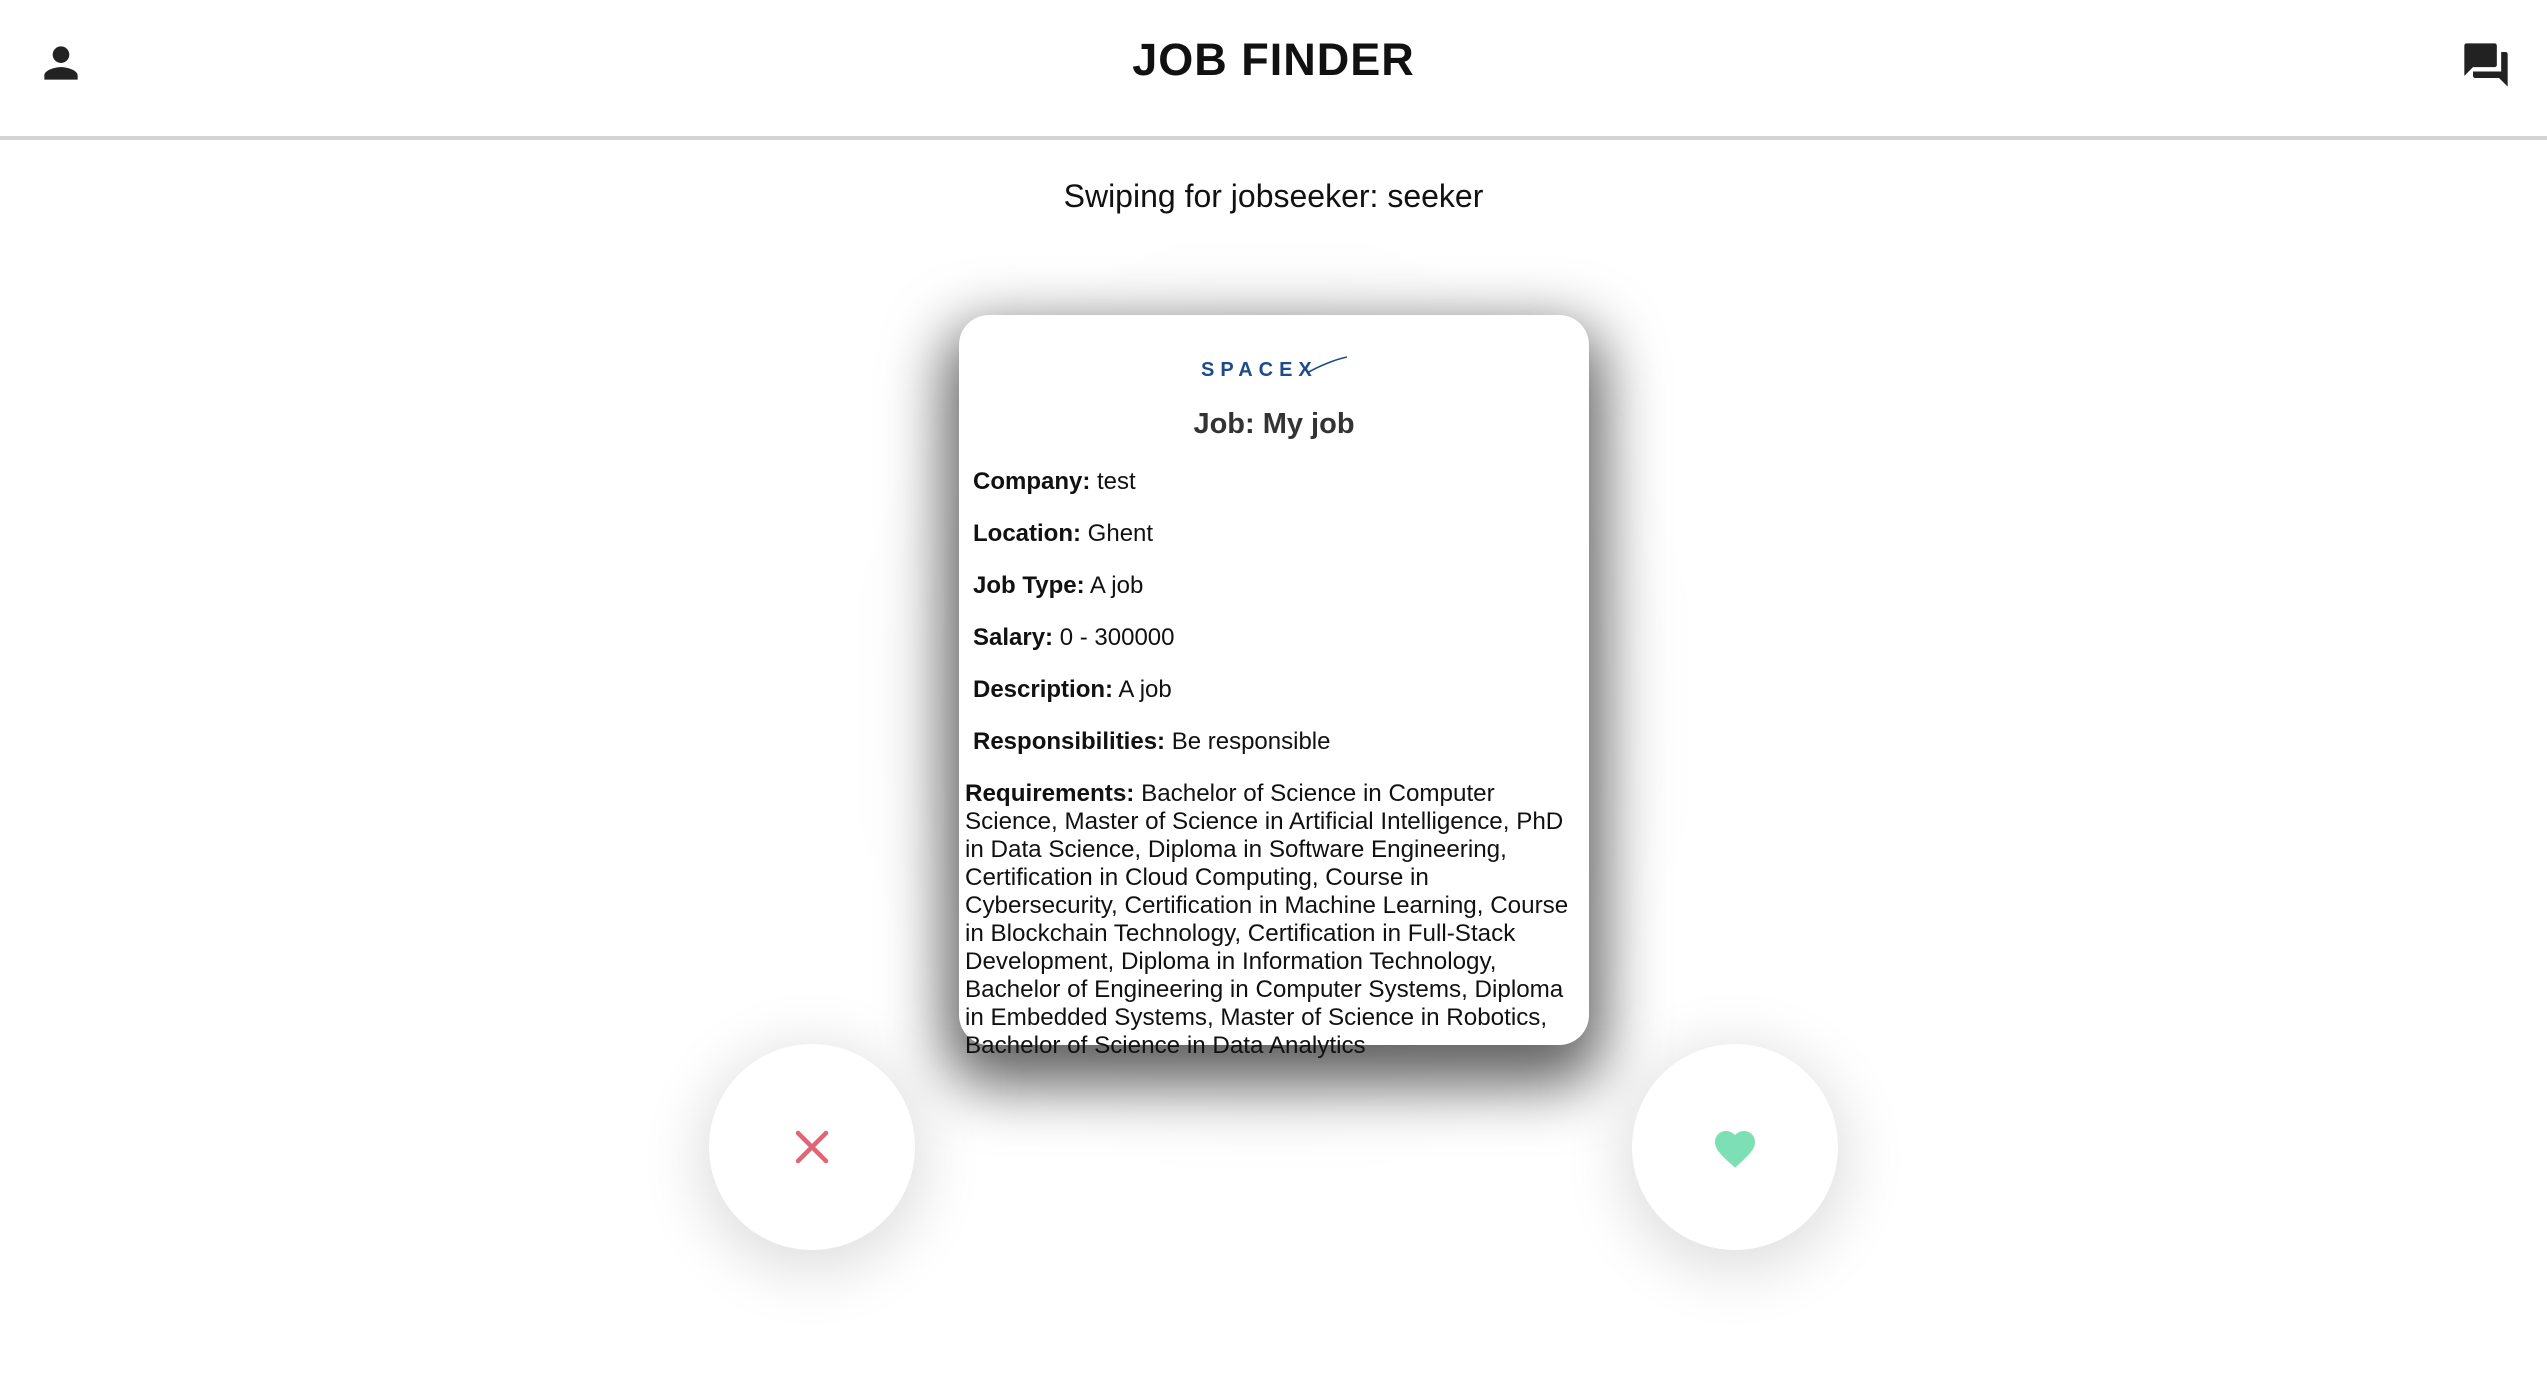 The width and height of the screenshot is (2547, 1374). I want to click on close-icon, so click(812, 1147).